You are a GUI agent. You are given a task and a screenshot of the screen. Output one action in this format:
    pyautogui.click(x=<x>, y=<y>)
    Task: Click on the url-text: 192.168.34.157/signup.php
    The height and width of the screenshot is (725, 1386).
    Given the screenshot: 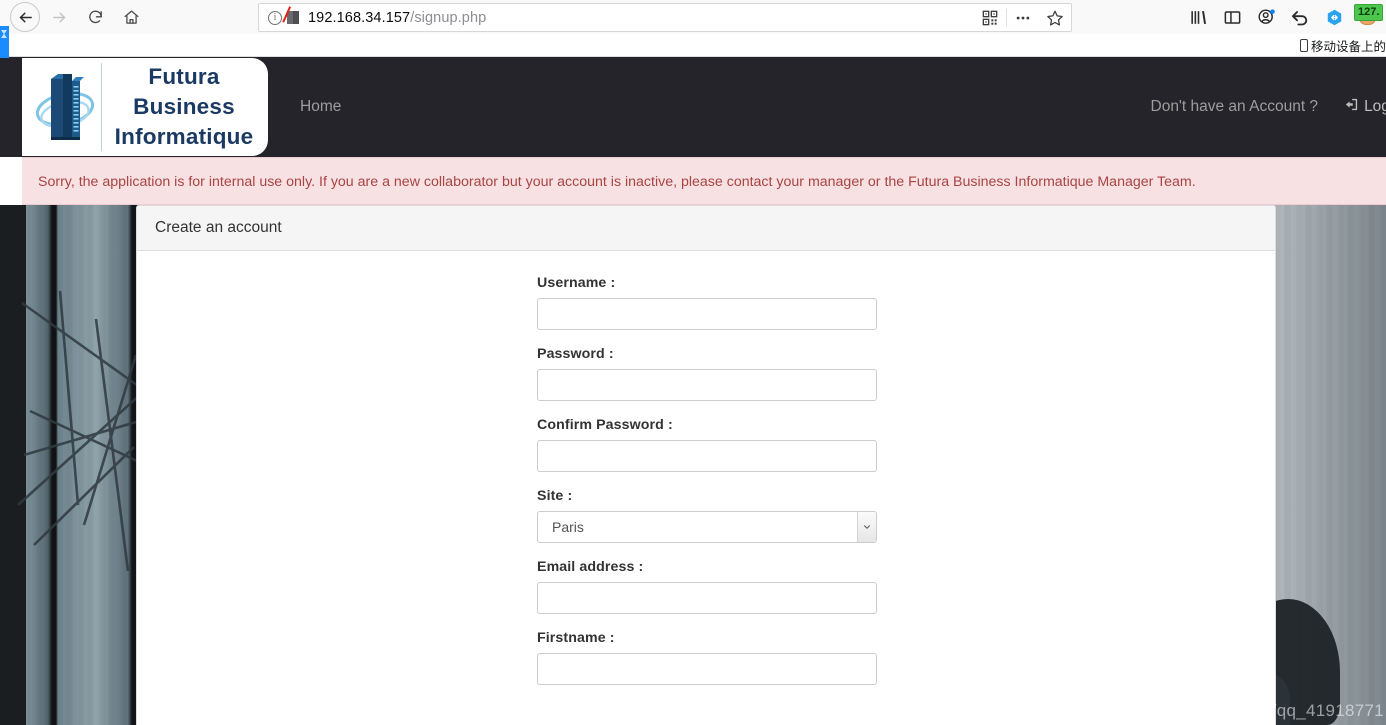 What is the action you would take?
    pyautogui.click(x=397, y=18)
    